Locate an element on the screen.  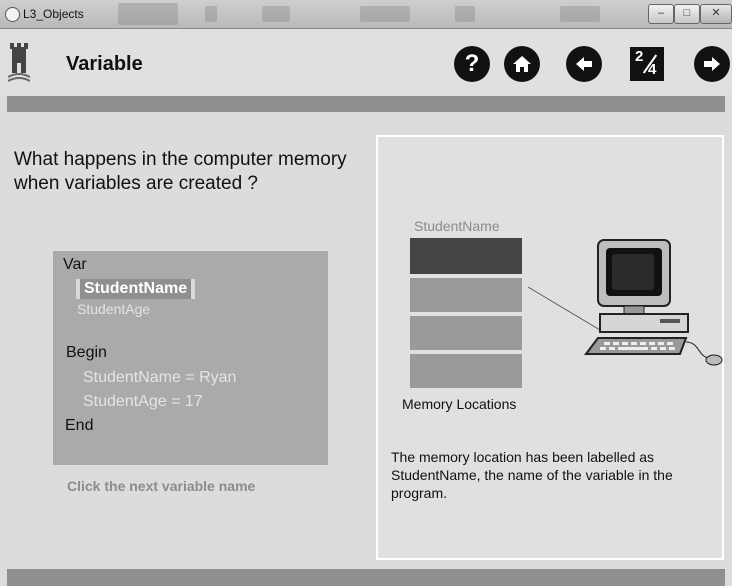
memory-caption: Memory Locations is located at coordinates (459, 404).